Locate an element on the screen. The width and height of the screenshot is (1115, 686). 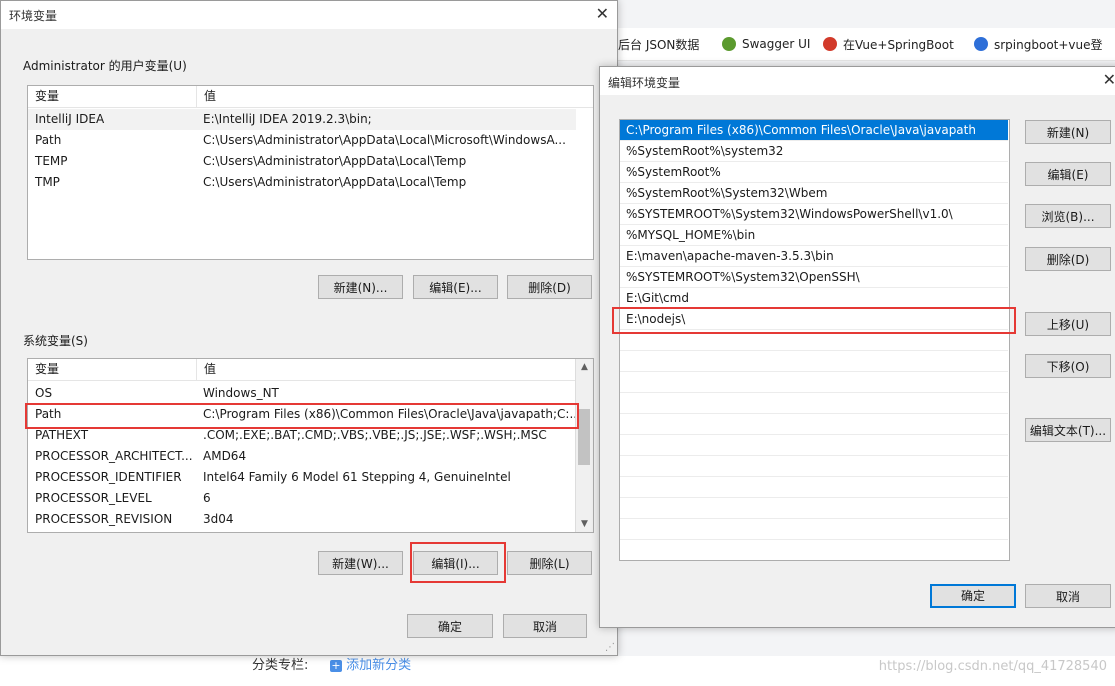
system-vars-header: 变量 值 is located at coordinates (302, 370).